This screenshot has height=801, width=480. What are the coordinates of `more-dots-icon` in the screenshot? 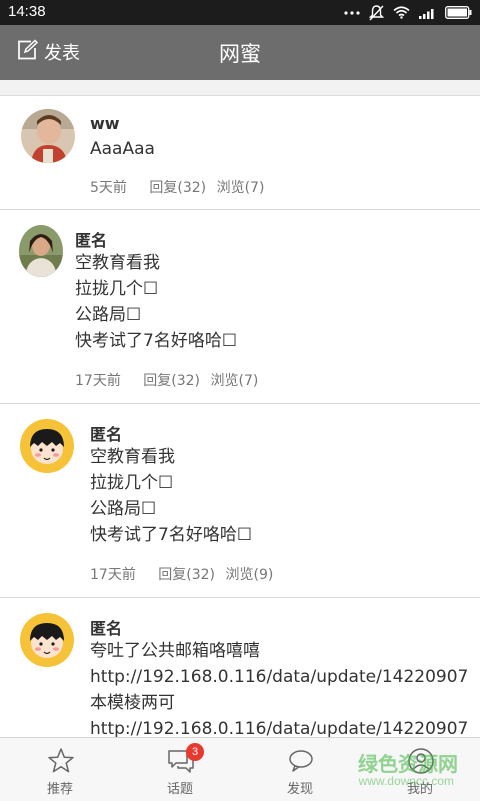 It's located at (352, 13).